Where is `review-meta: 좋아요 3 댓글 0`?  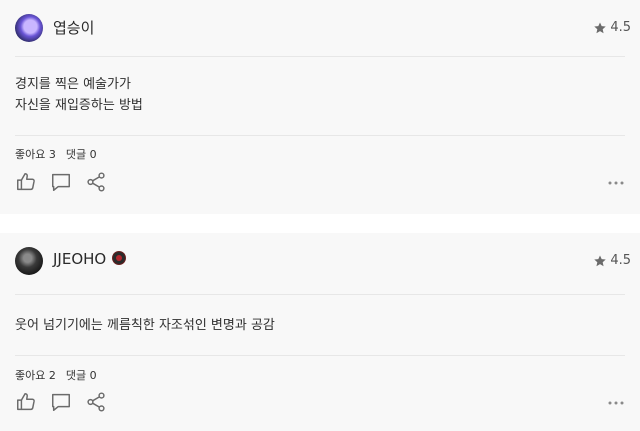
review-meta: 좋아요 3 댓글 0 is located at coordinates (61, 154).